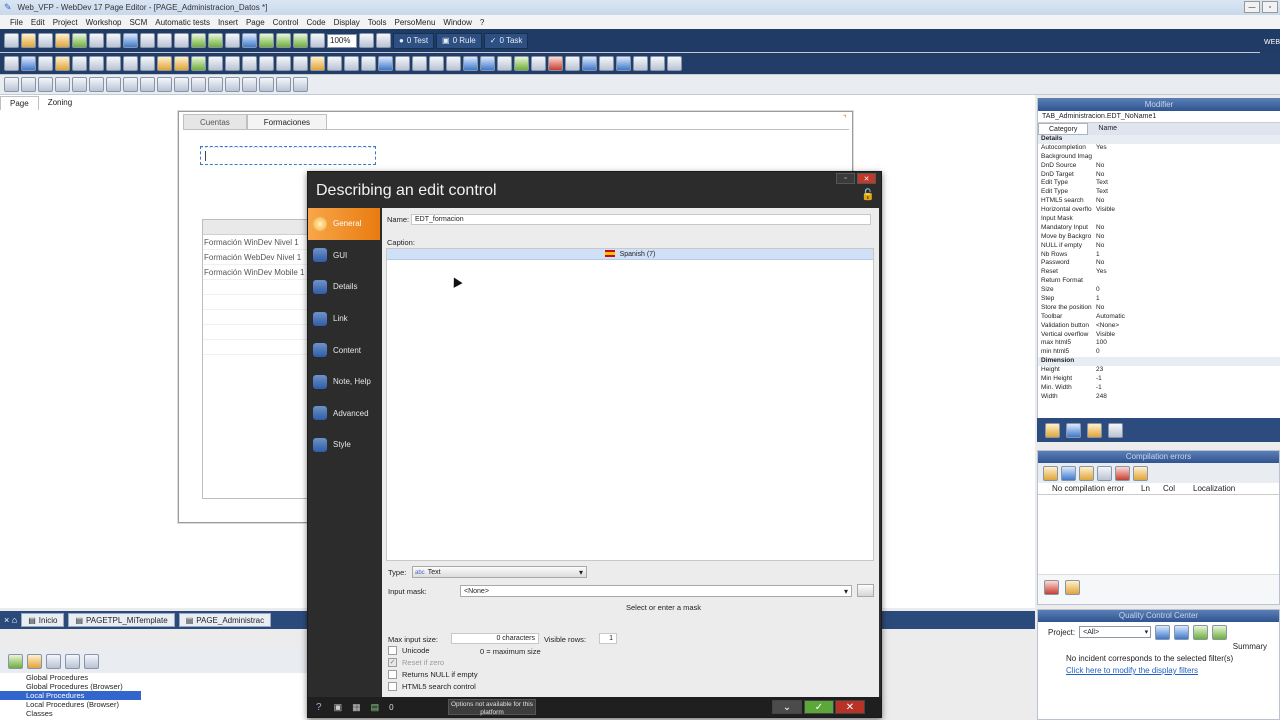  Describe the element at coordinates (121, 620) in the screenshot. I see `doc-tab-template: ▤ PAGETPL_MiTemplate` at that location.